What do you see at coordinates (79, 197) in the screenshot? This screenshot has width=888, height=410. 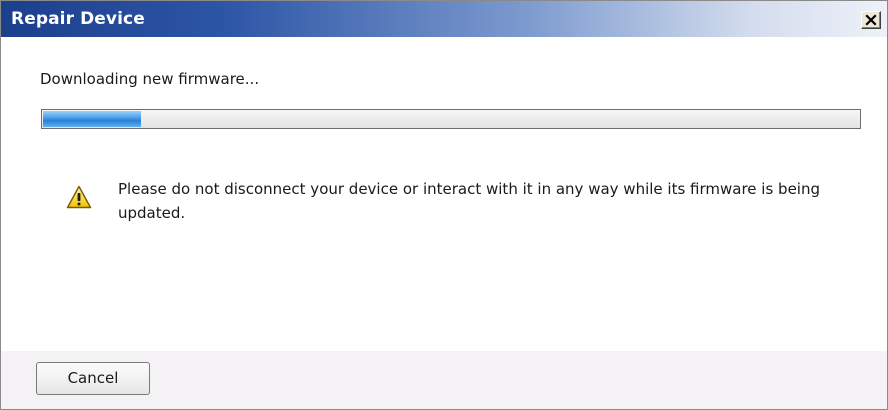 I see `warning-icon` at bounding box center [79, 197].